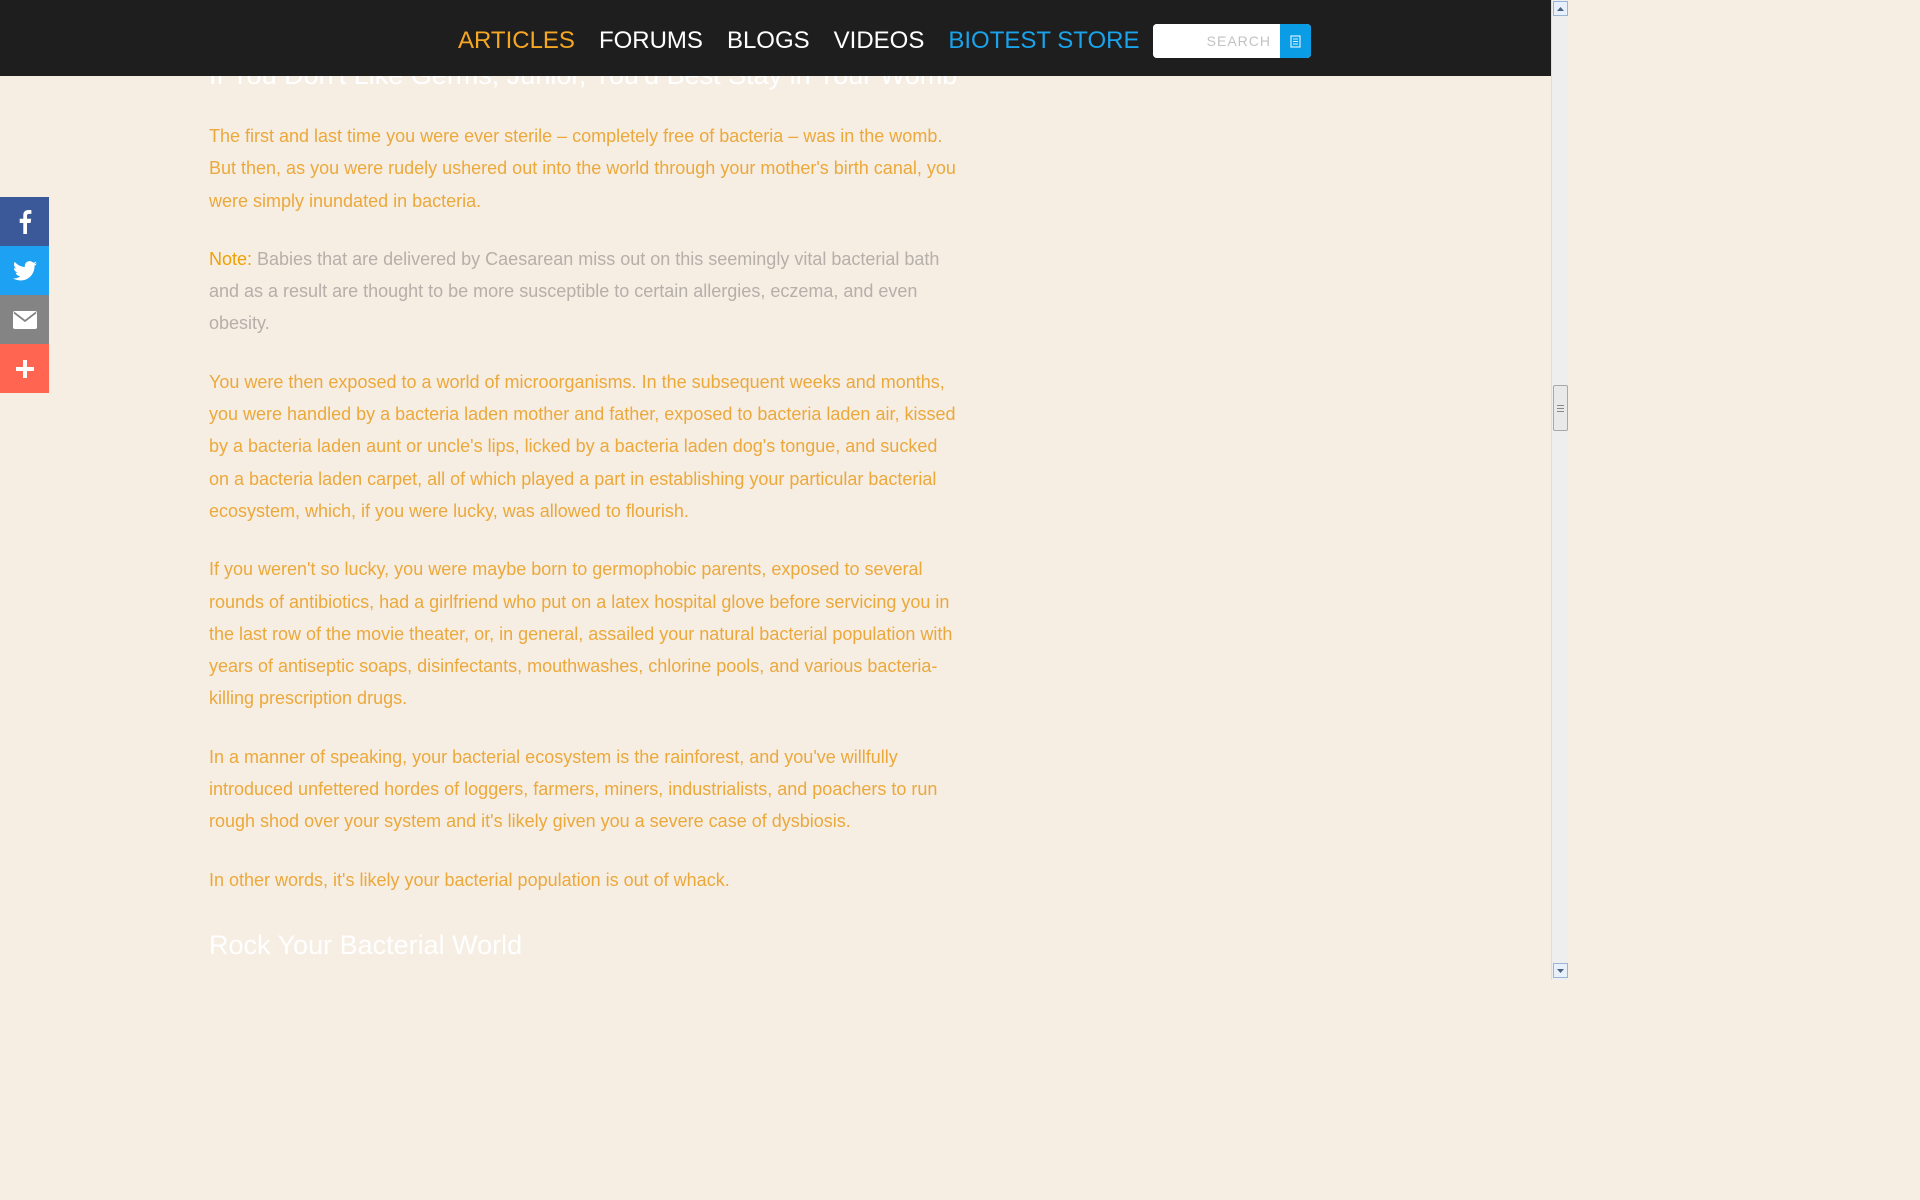 Image resolution: width=1920 pixels, height=1200 pixels. I want to click on scroll-up-button, so click(1560, 8).